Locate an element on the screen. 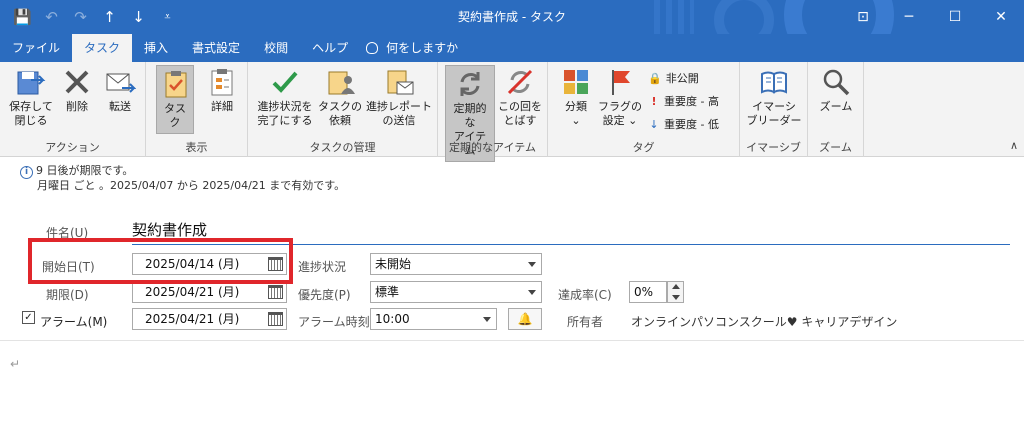  task-view-button: タスク is located at coordinates (175, 99).